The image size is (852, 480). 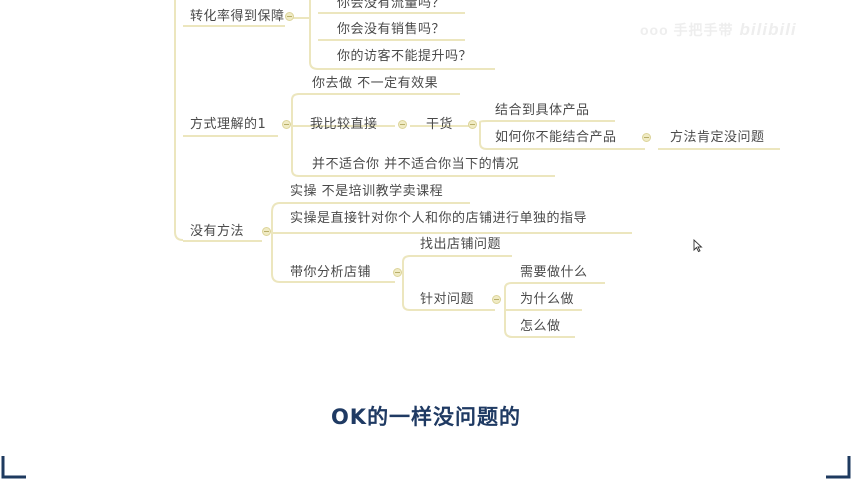 I want to click on video-watermark: ooo 手把手带 bilibili, so click(x=718, y=30).